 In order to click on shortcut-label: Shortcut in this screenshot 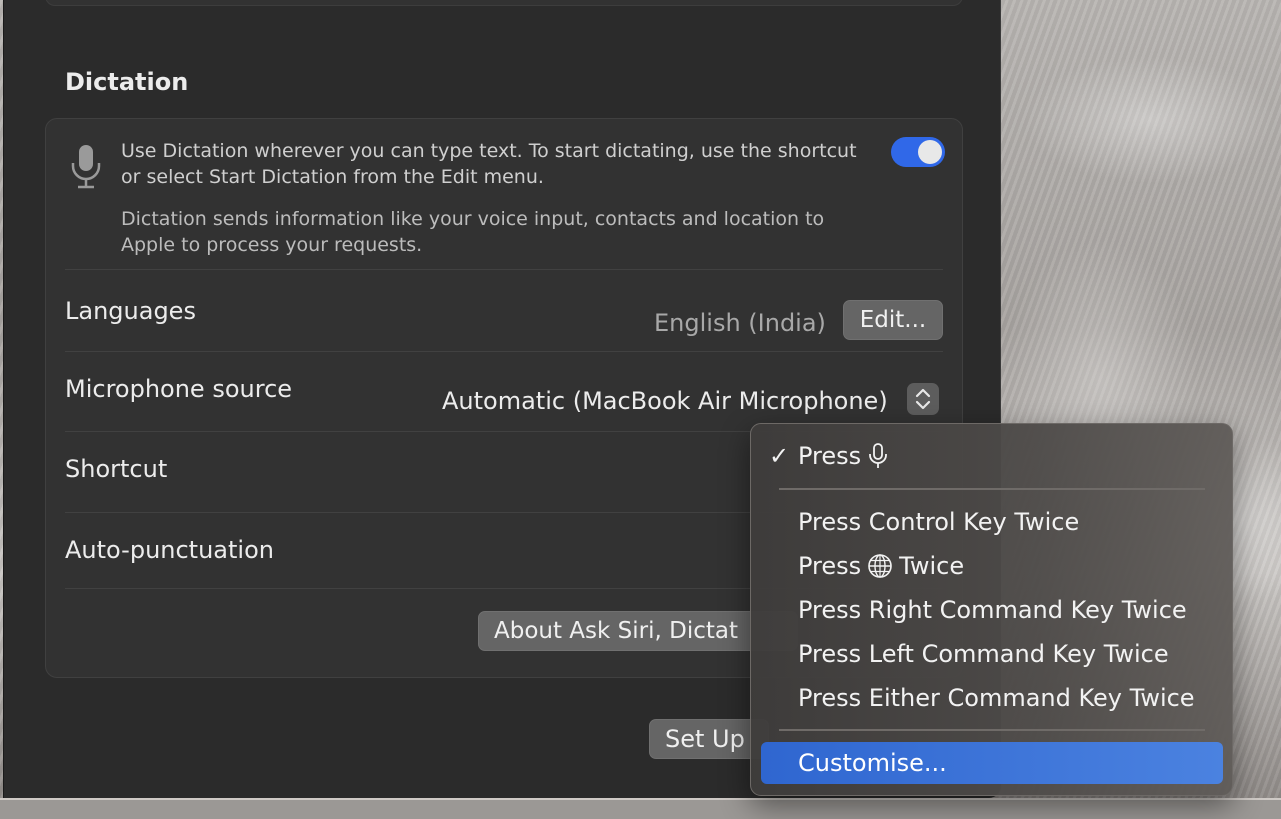, I will do `click(116, 469)`.